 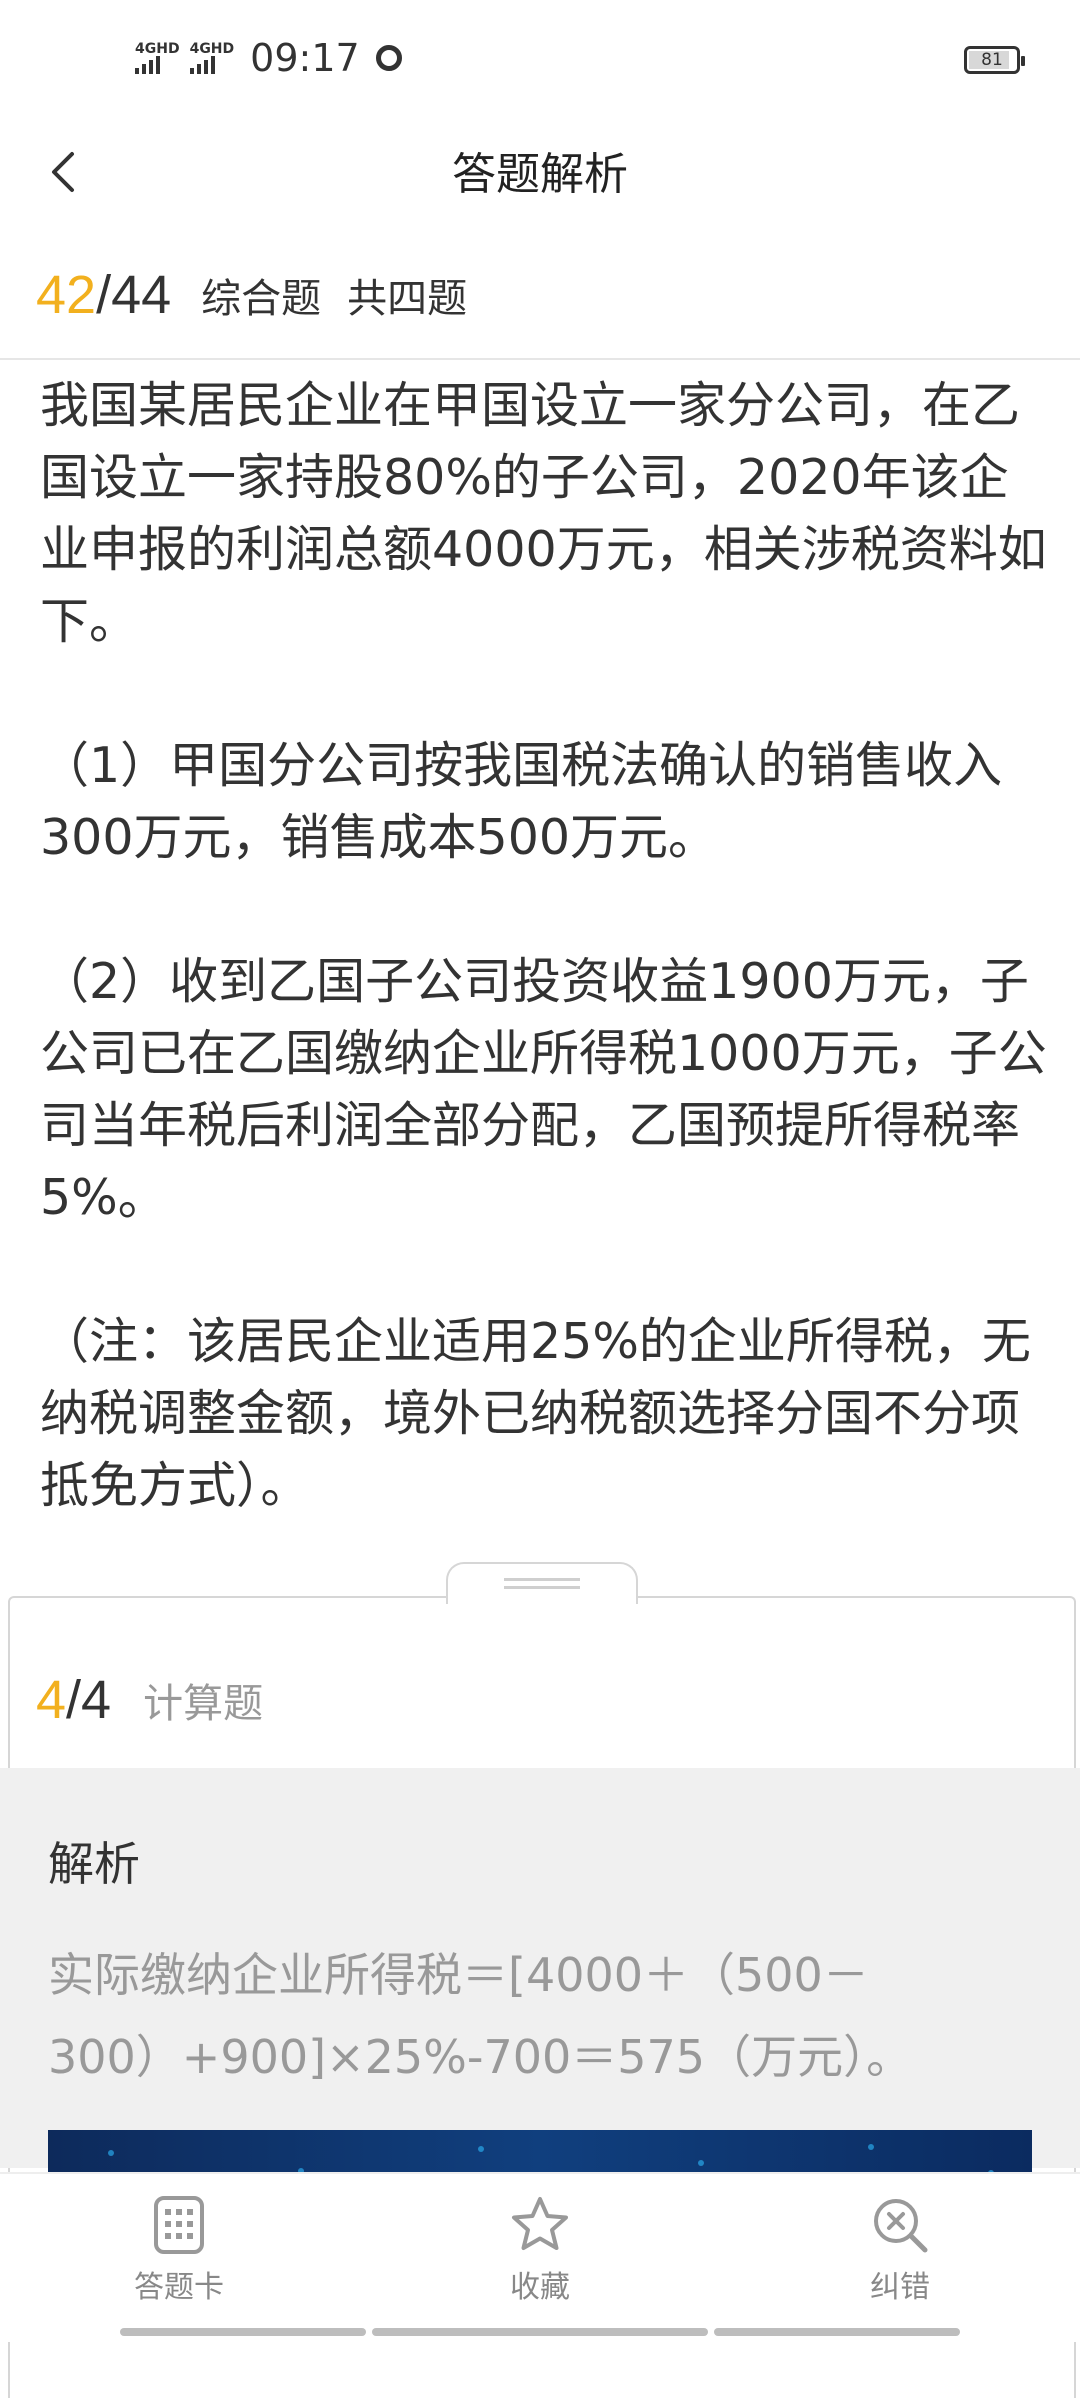 I want to click on sub-question-type: 计算题, so click(x=203, y=1704).